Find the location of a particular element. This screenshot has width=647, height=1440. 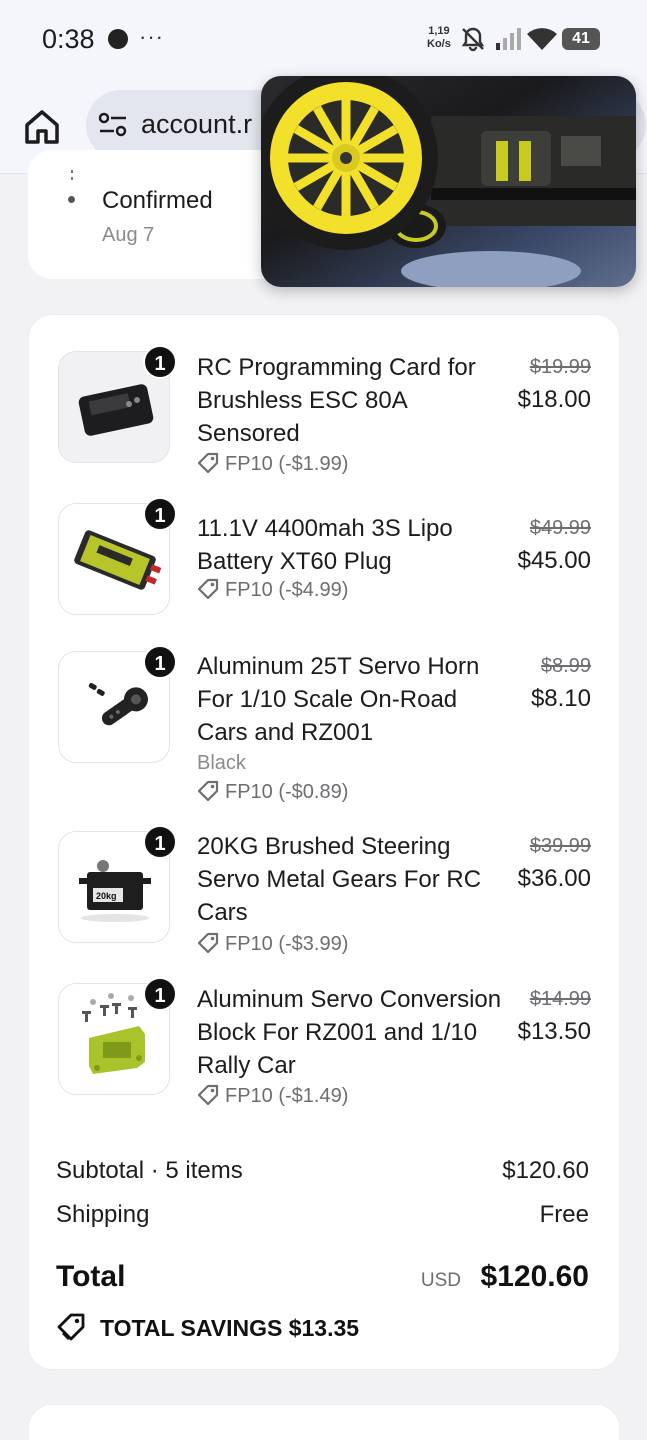

coupon-line: FP10 (-$3.99) is located at coordinates (272, 944).